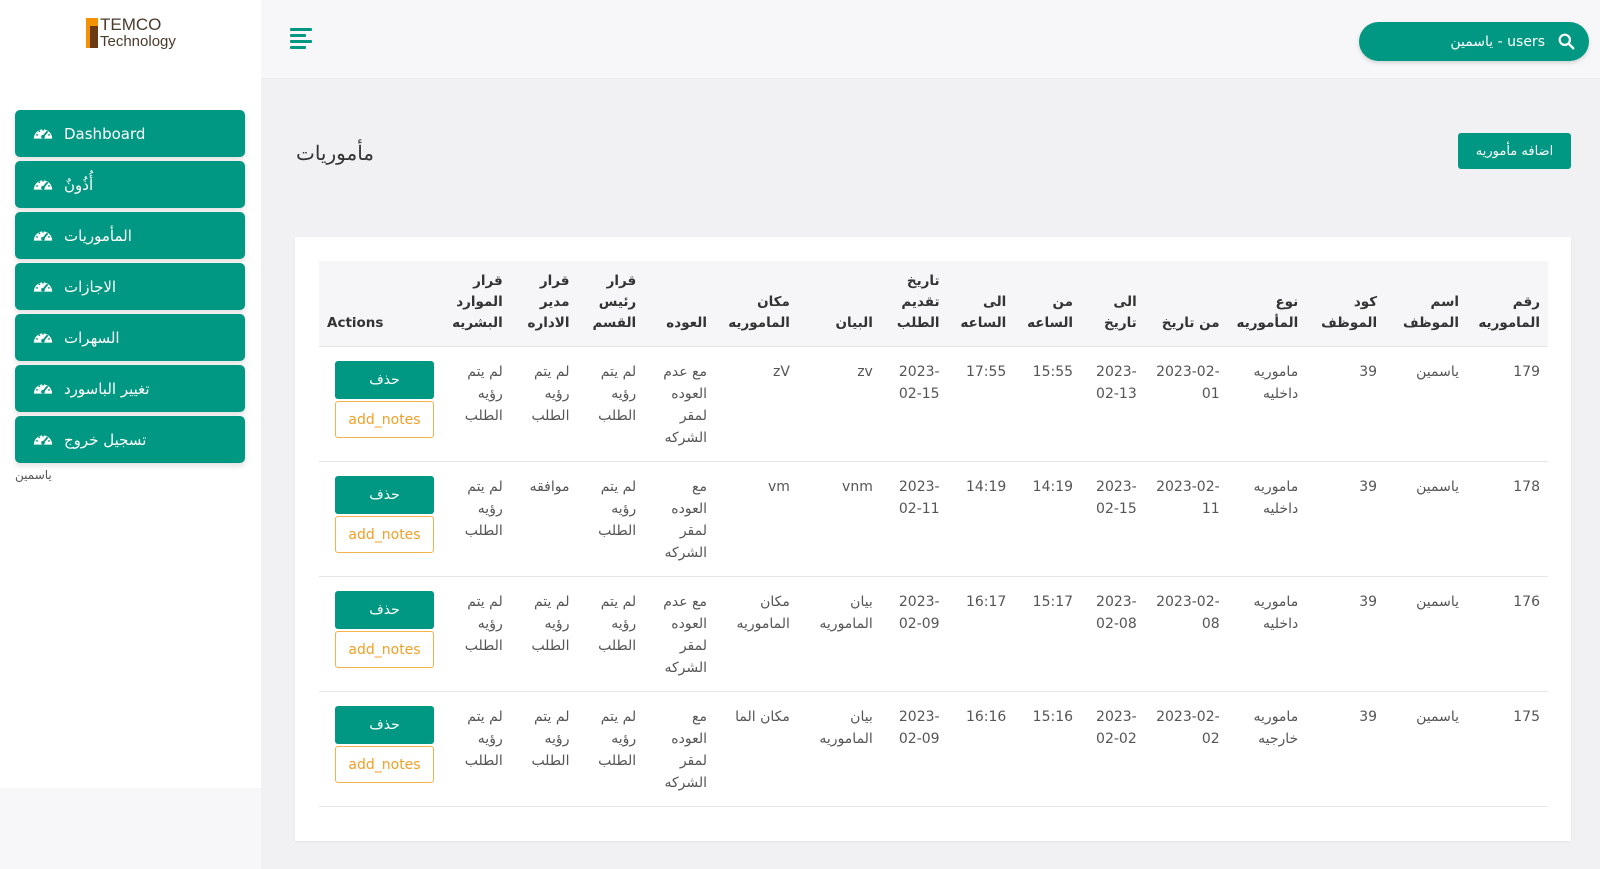 The image size is (1600, 869). Describe the element at coordinates (1186, 749) in the screenshot. I see `cell-from-date: 2023-02-02` at that location.